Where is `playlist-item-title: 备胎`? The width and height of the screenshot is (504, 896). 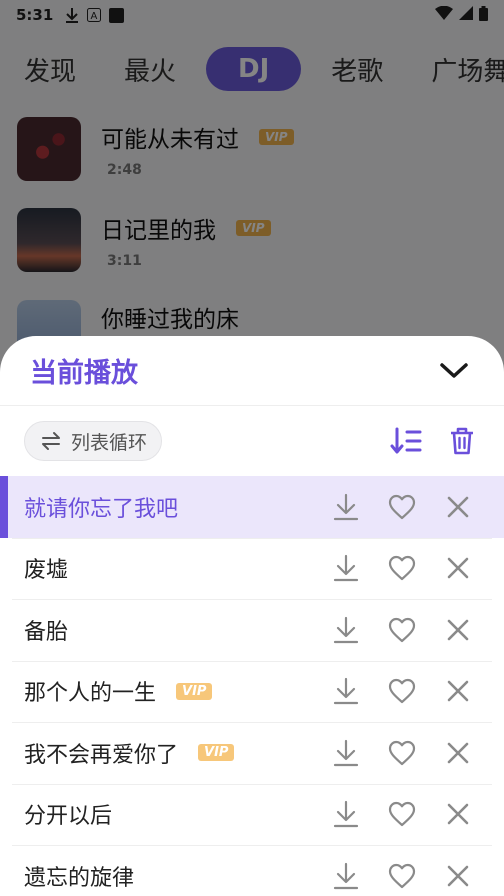
playlist-item-title: 备胎 is located at coordinates (46, 632).